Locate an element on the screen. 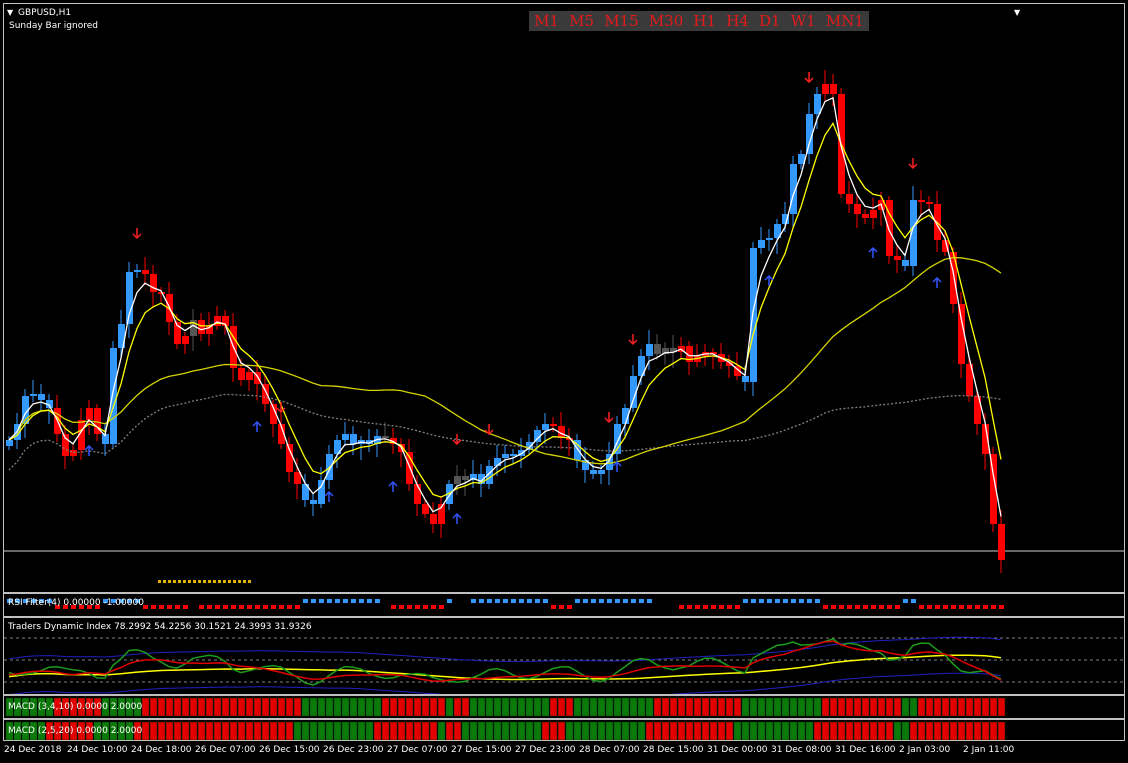 The width and height of the screenshot is (1128, 763). symbol-label: GBPUSD,H1 is located at coordinates (45, 13).